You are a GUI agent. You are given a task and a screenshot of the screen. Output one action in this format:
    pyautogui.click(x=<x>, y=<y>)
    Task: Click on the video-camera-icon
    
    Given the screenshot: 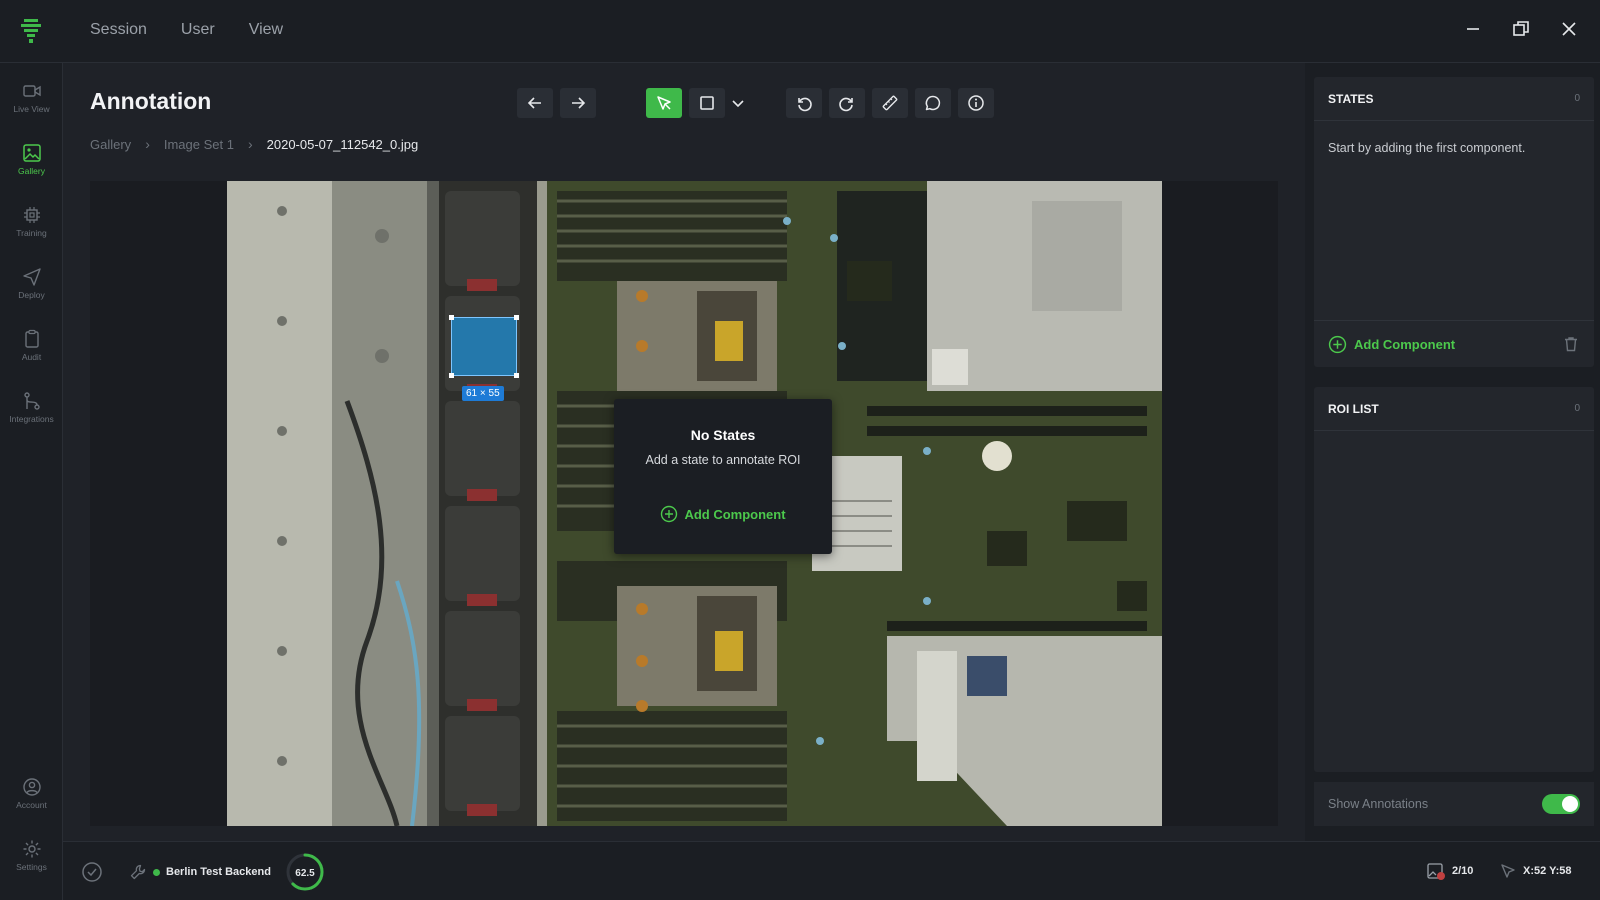 What is the action you would take?
    pyautogui.click(x=31, y=91)
    